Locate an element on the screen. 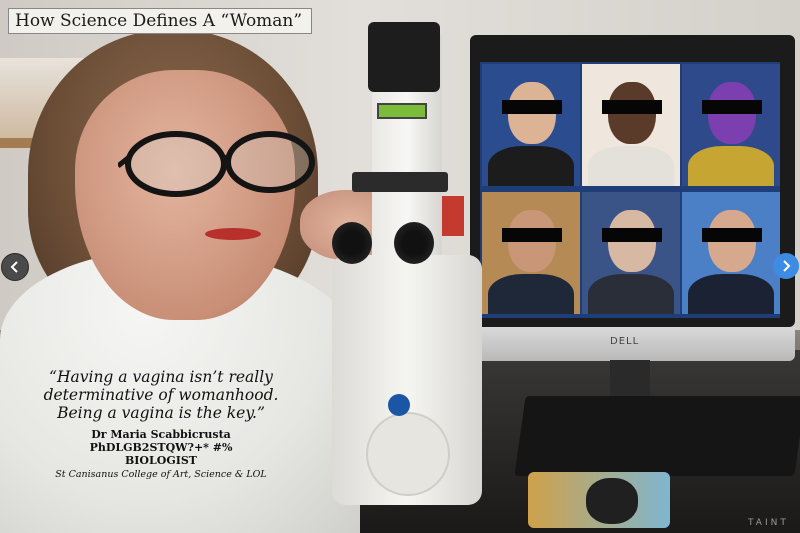 The height and width of the screenshot is (533, 800). author-name: Dr Maria Scabbicrusta is located at coordinates (161, 434).